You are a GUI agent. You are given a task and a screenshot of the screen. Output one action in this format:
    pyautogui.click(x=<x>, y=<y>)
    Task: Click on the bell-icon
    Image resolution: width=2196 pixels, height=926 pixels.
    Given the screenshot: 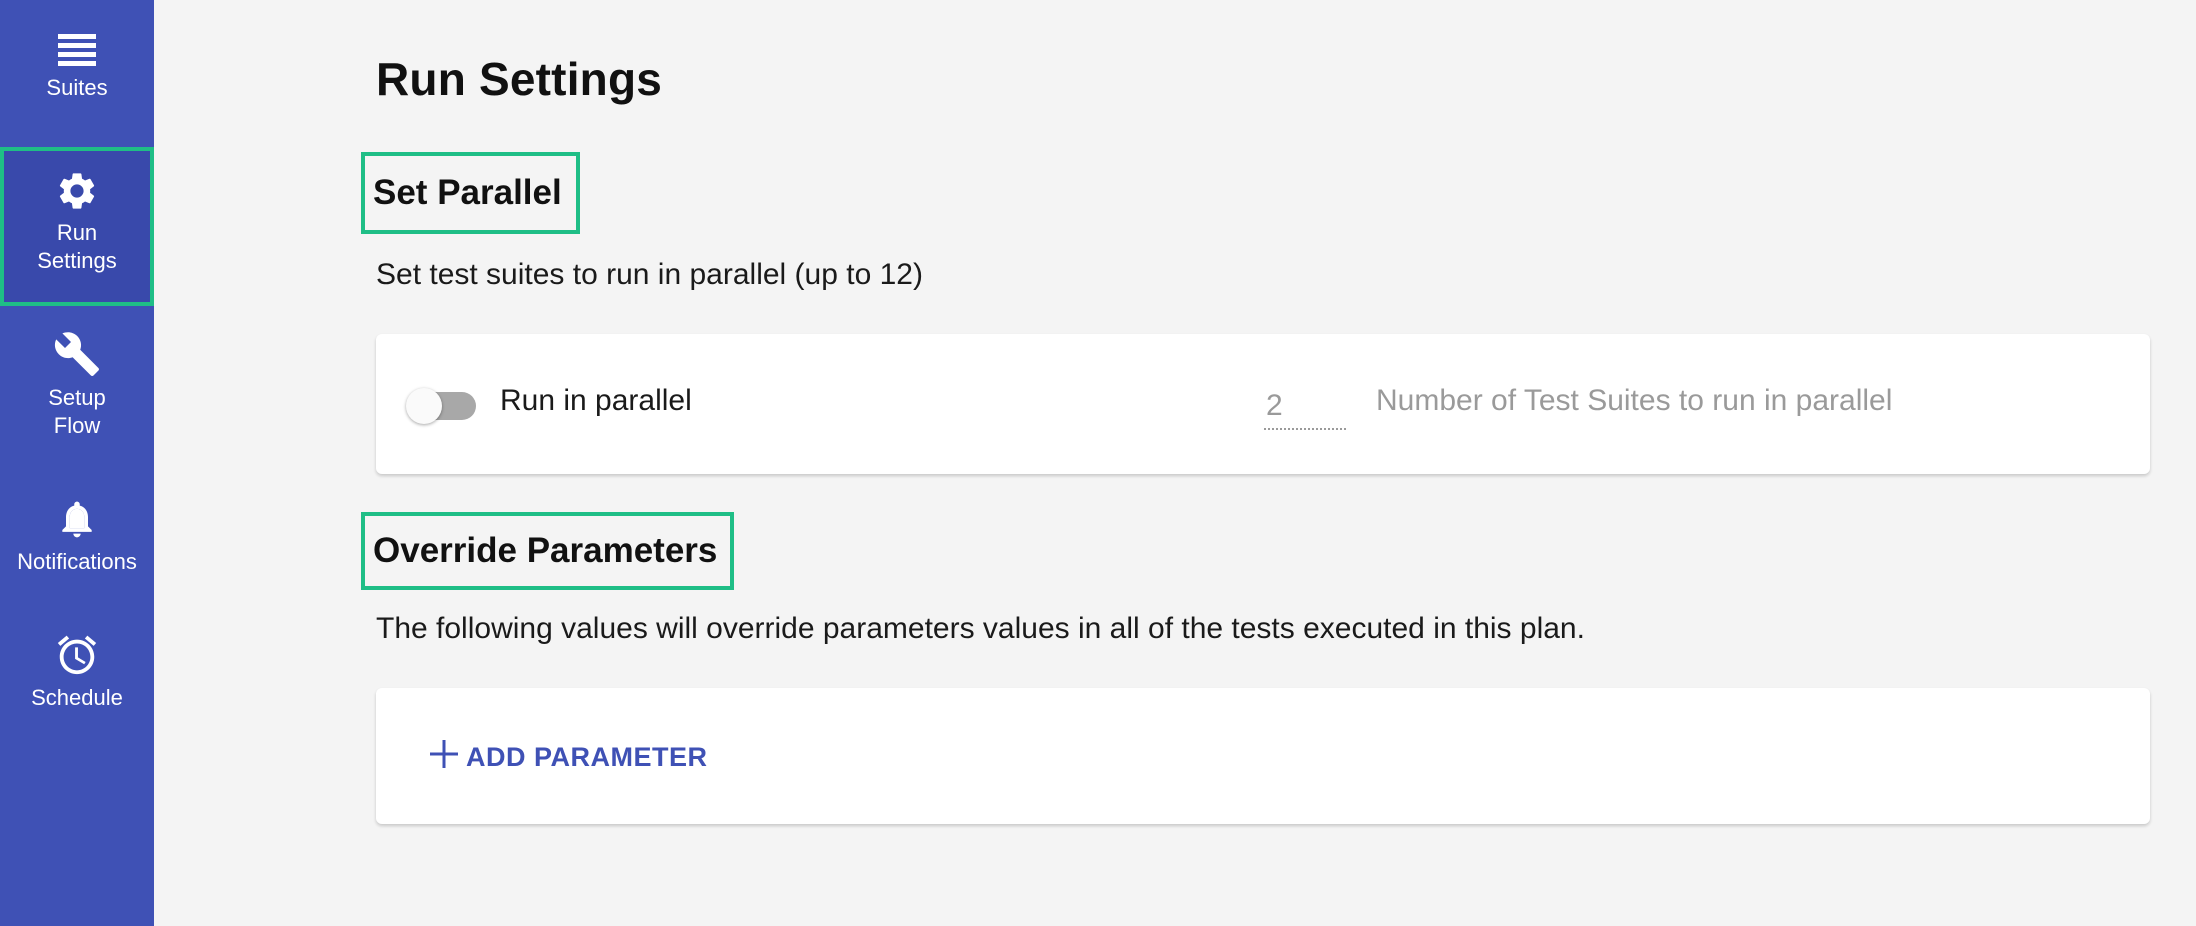 What is the action you would take?
    pyautogui.click(x=77, y=519)
    